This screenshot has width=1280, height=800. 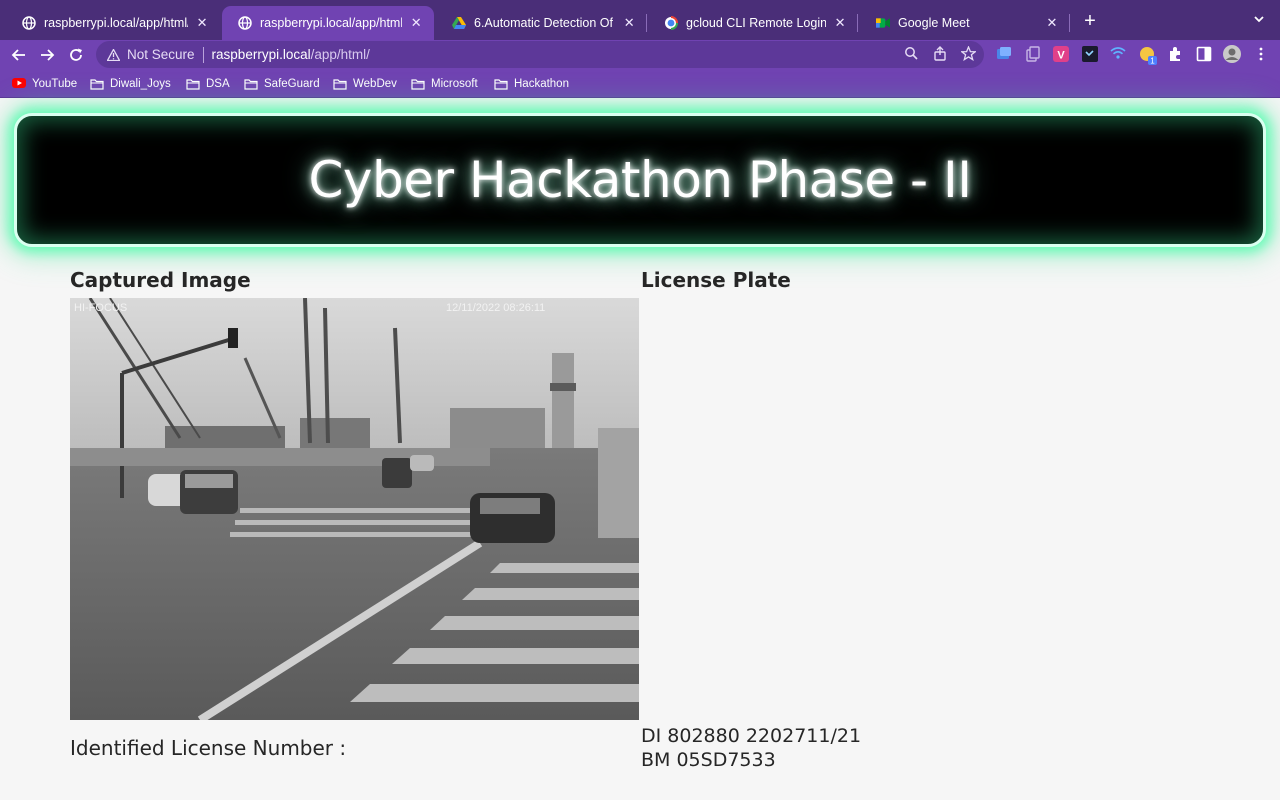 I want to click on bookmark-diwali-joys: Diwali_Joys, so click(x=130, y=84).